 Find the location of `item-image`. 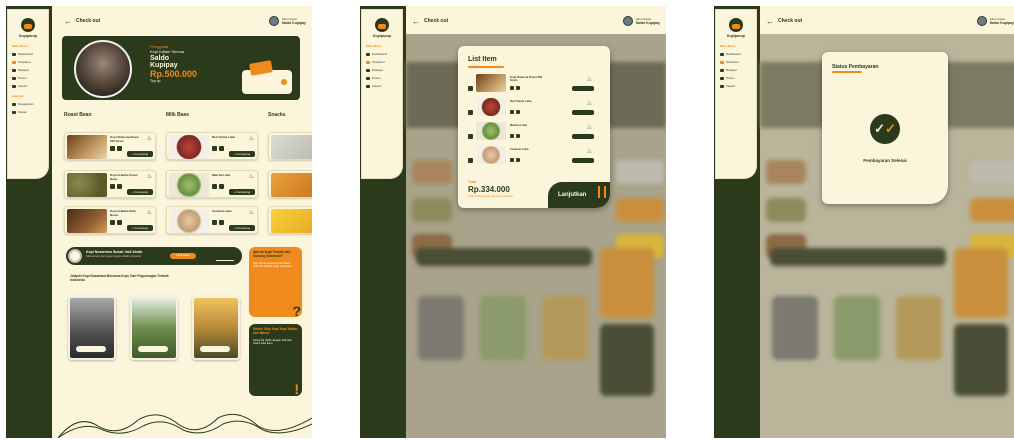

item-image is located at coordinates (491, 107).